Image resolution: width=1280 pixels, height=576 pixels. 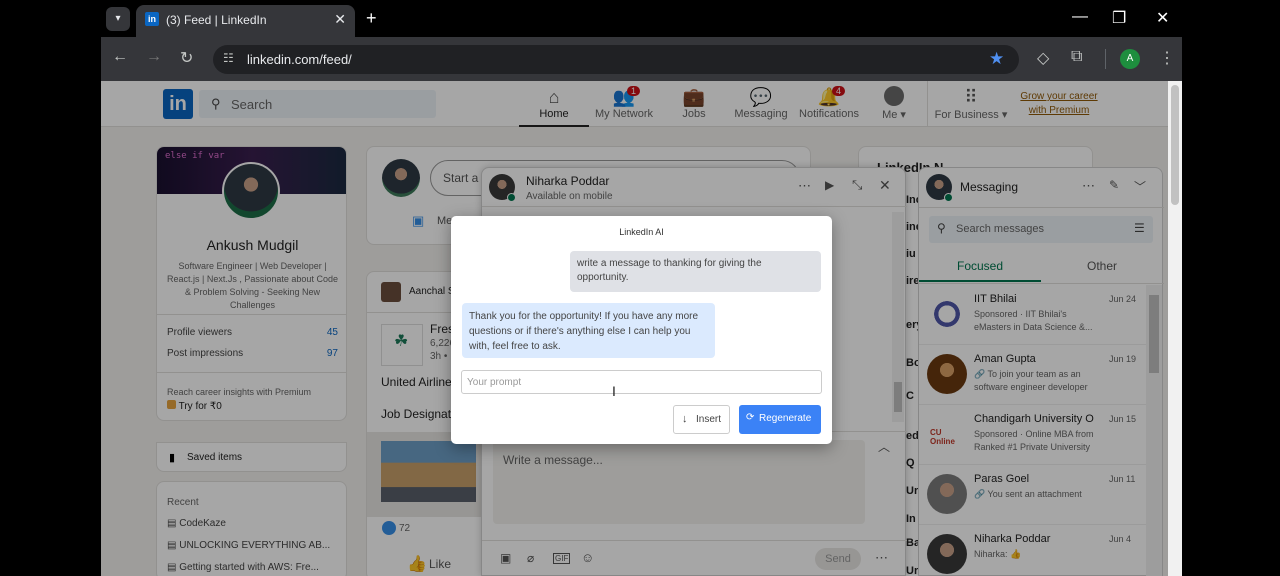 I want to click on prompt-placeholder: Your prompt, so click(x=494, y=382).